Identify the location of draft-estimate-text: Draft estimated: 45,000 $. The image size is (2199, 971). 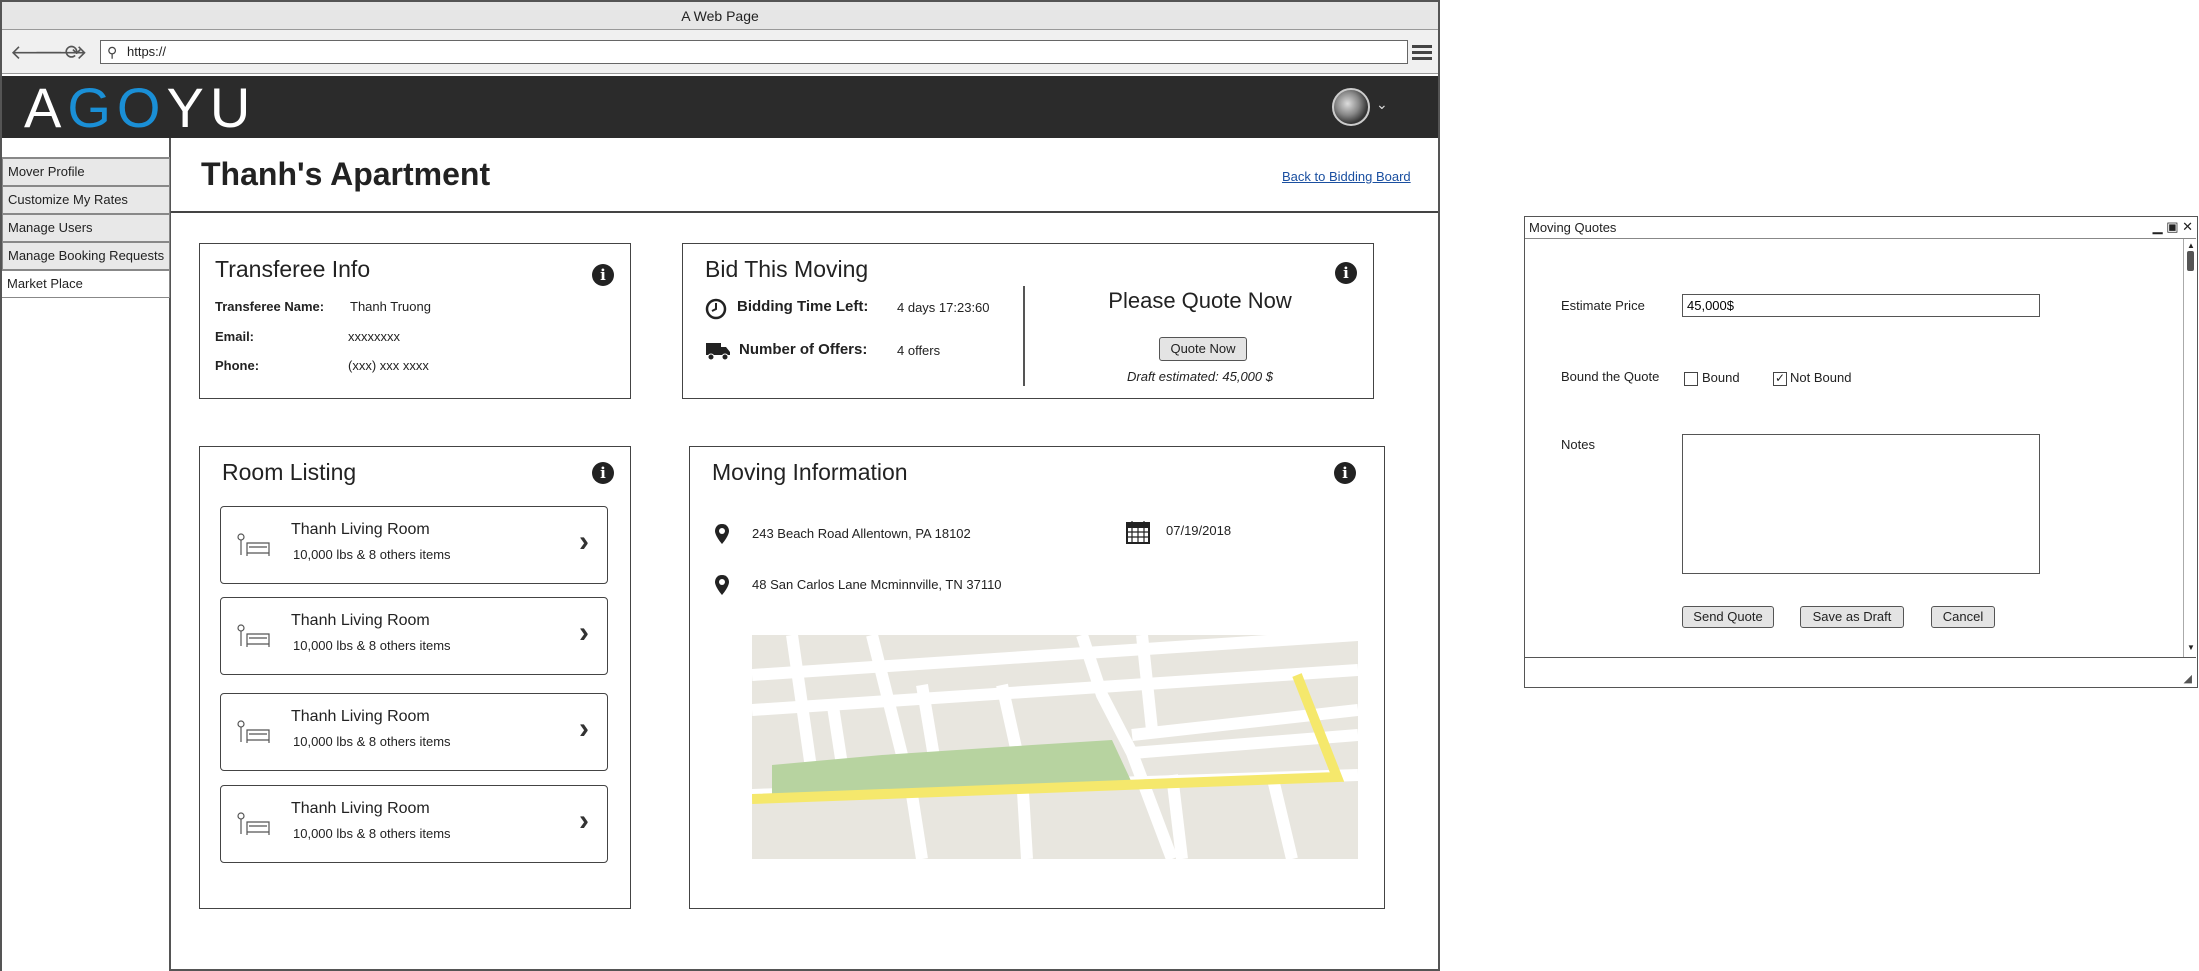
(1200, 376).